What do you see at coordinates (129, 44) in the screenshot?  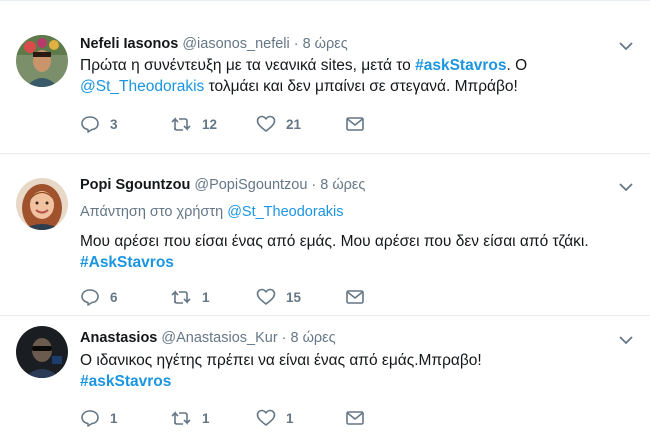 I see `author-name: Nefeli Iasonos` at bounding box center [129, 44].